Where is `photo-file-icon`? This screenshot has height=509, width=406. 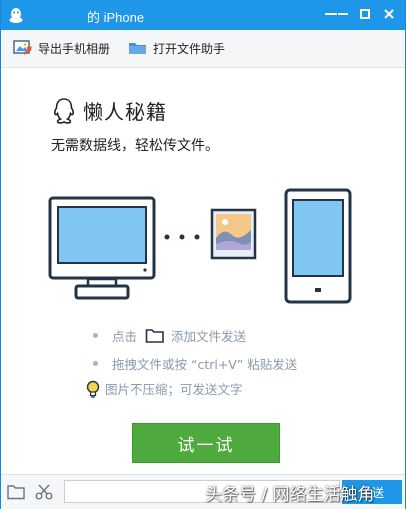
photo-file-icon is located at coordinates (233, 234).